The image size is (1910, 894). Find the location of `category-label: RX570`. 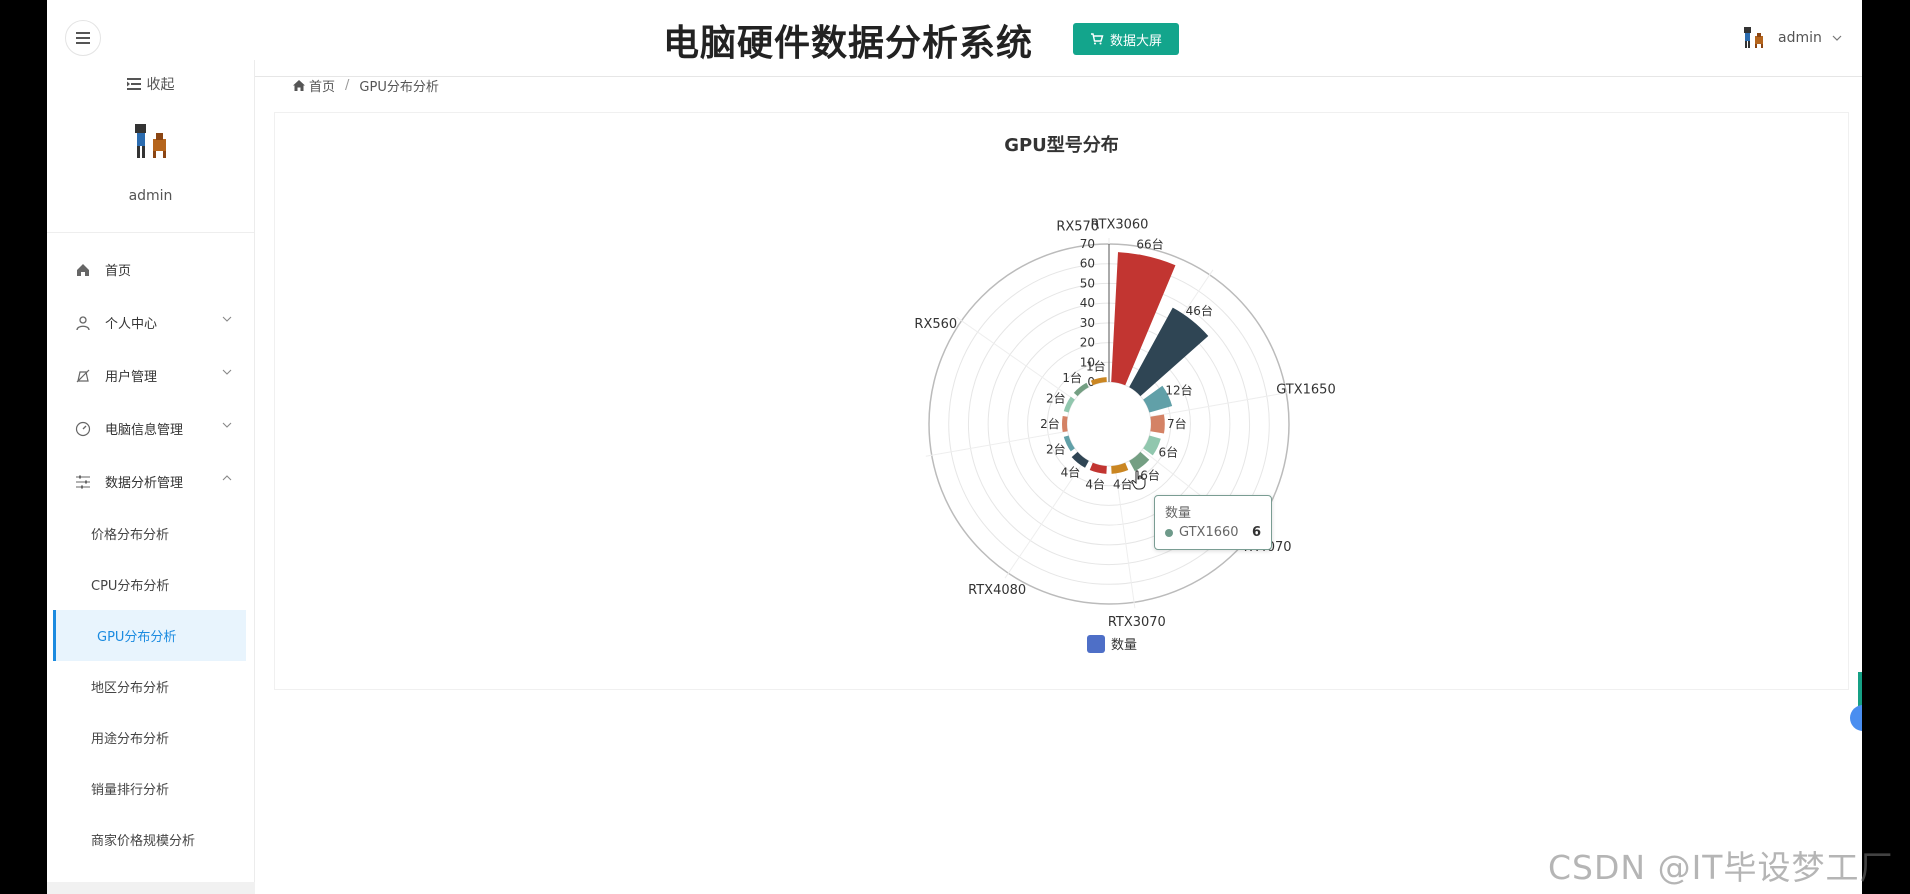

category-label: RX570 is located at coordinates (1077, 226).